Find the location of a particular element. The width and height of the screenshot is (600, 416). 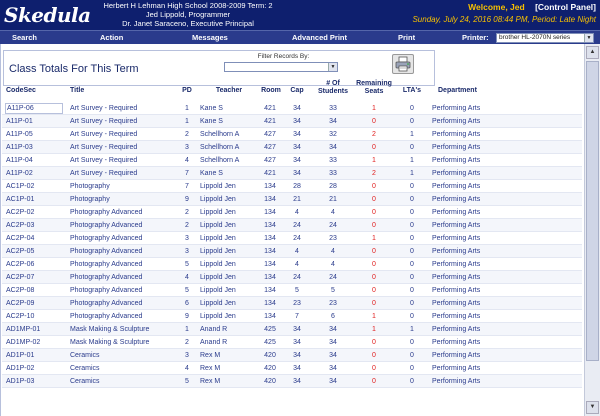

codesec-cell: A11P-01 is located at coordinates (35, 121).